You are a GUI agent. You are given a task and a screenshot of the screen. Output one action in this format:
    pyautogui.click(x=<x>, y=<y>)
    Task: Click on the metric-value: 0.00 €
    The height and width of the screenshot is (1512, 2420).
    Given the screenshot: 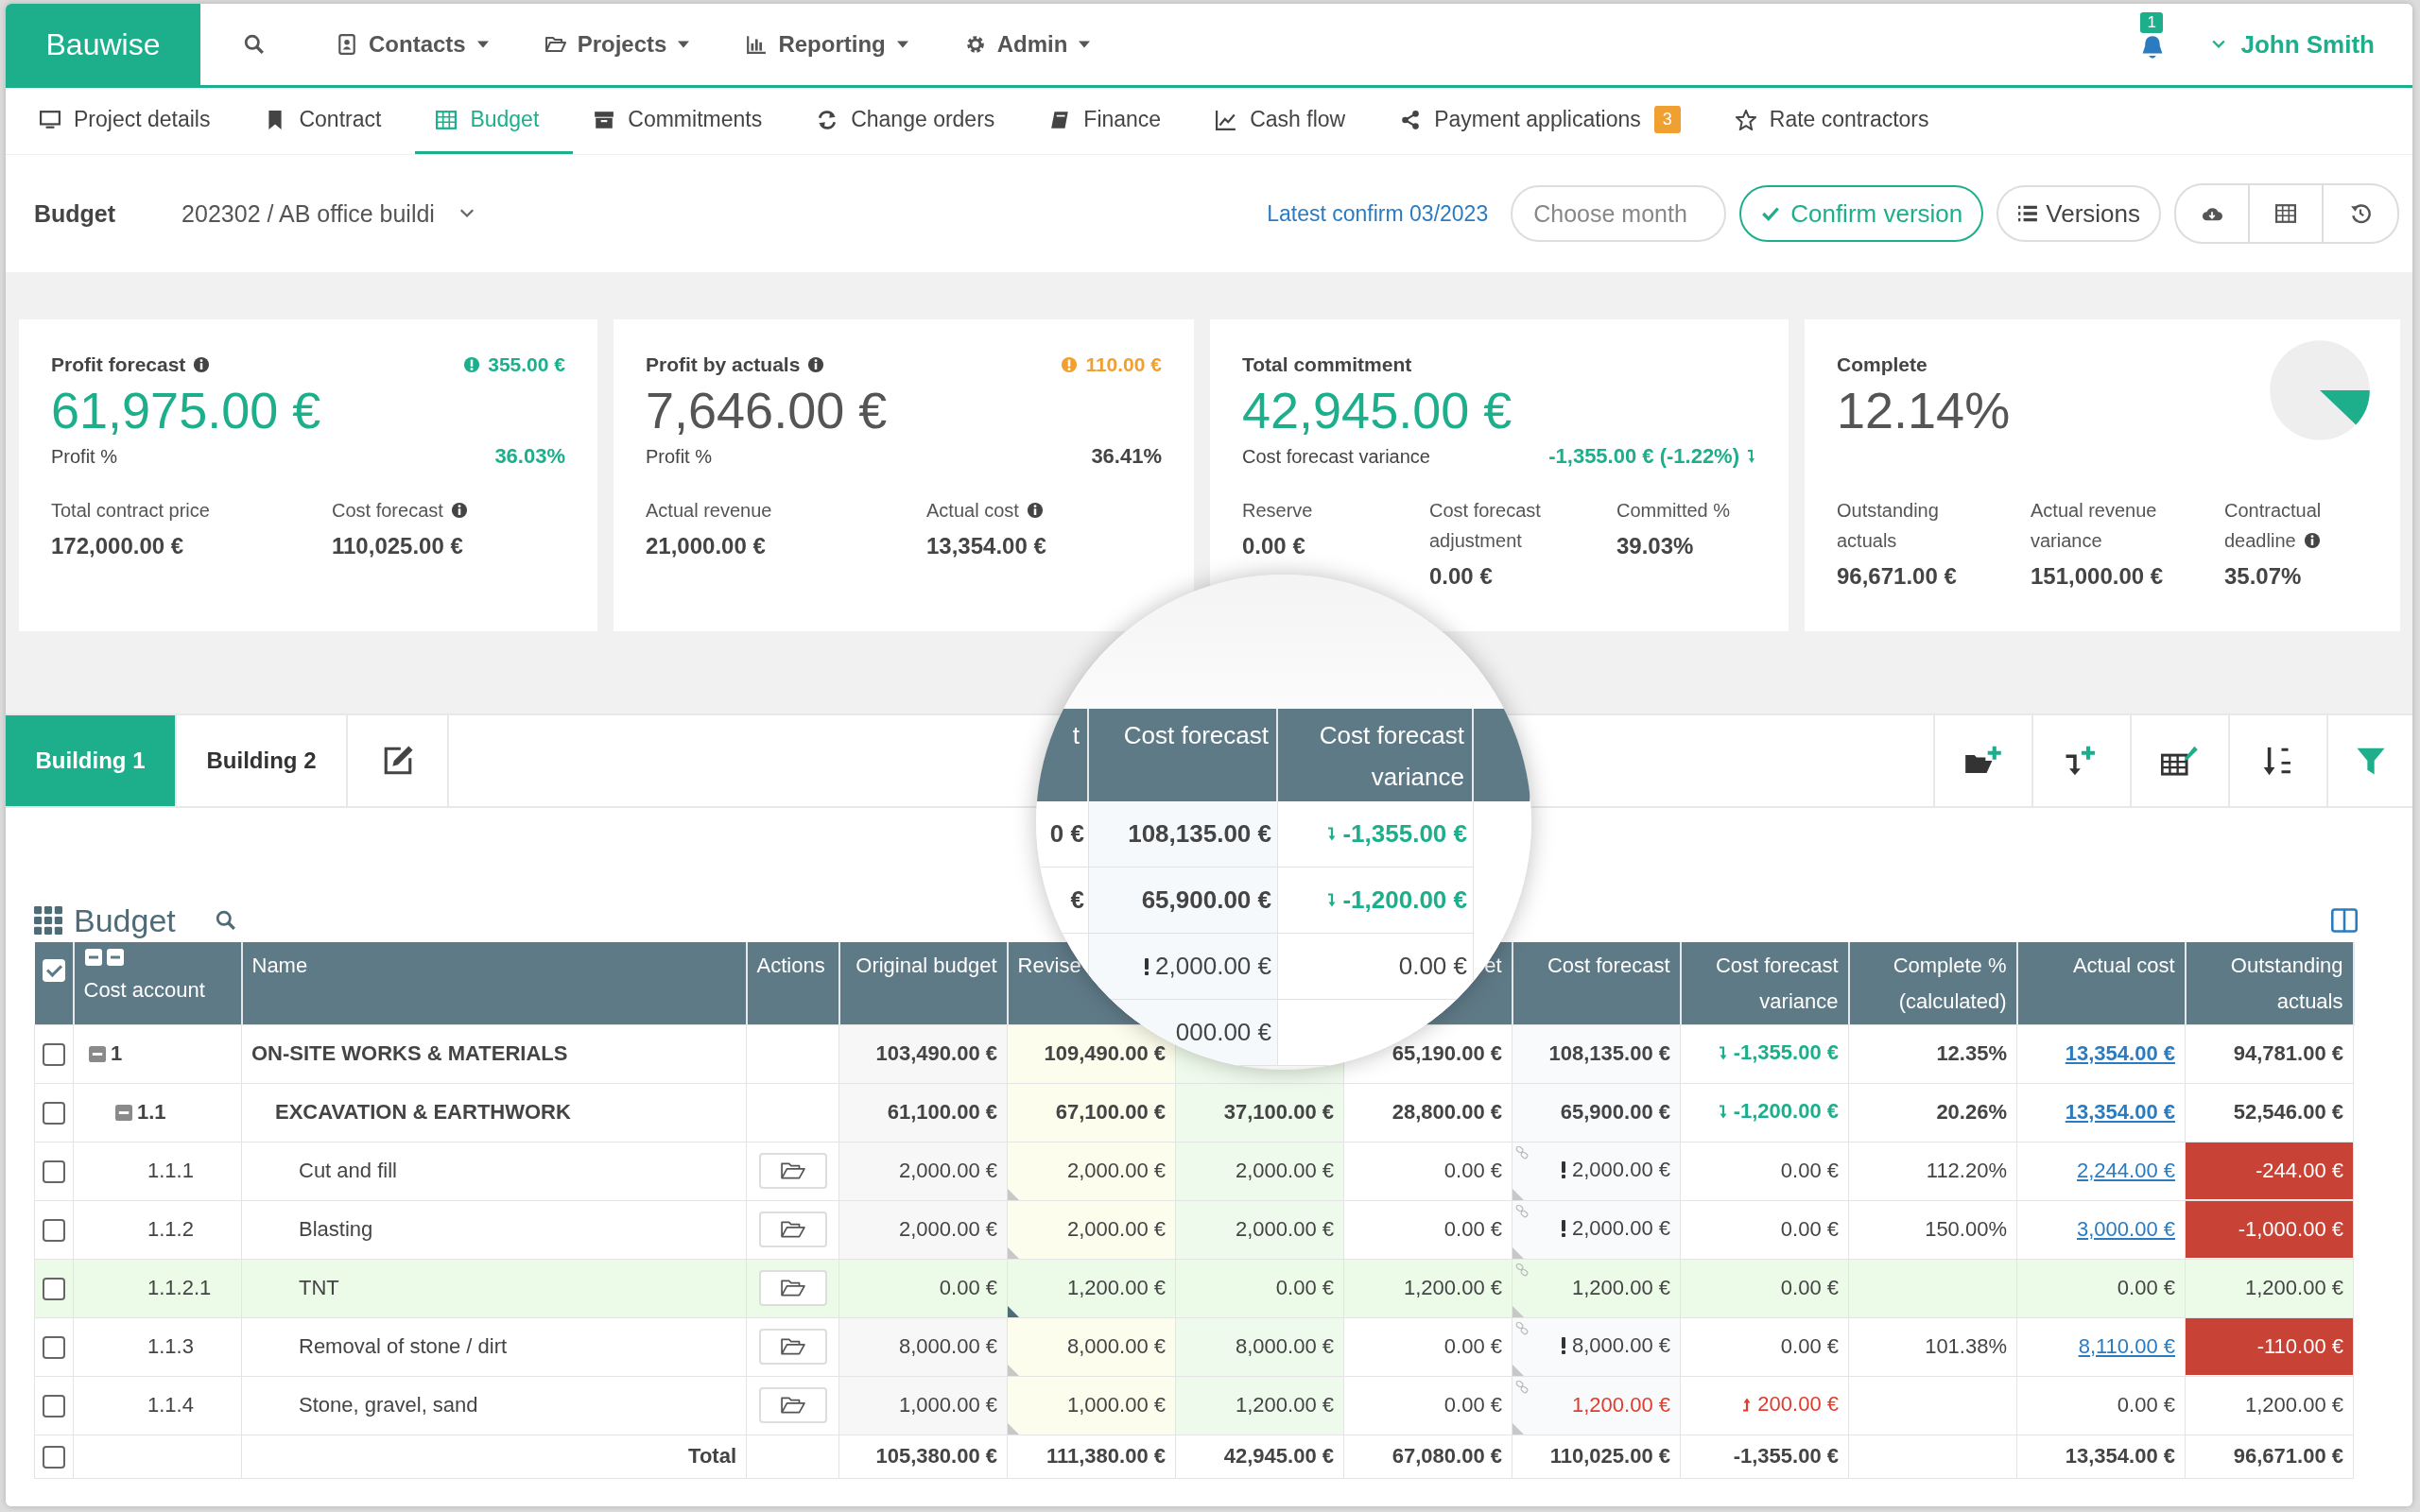 What is the action you would take?
    pyautogui.click(x=1461, y=576)
    